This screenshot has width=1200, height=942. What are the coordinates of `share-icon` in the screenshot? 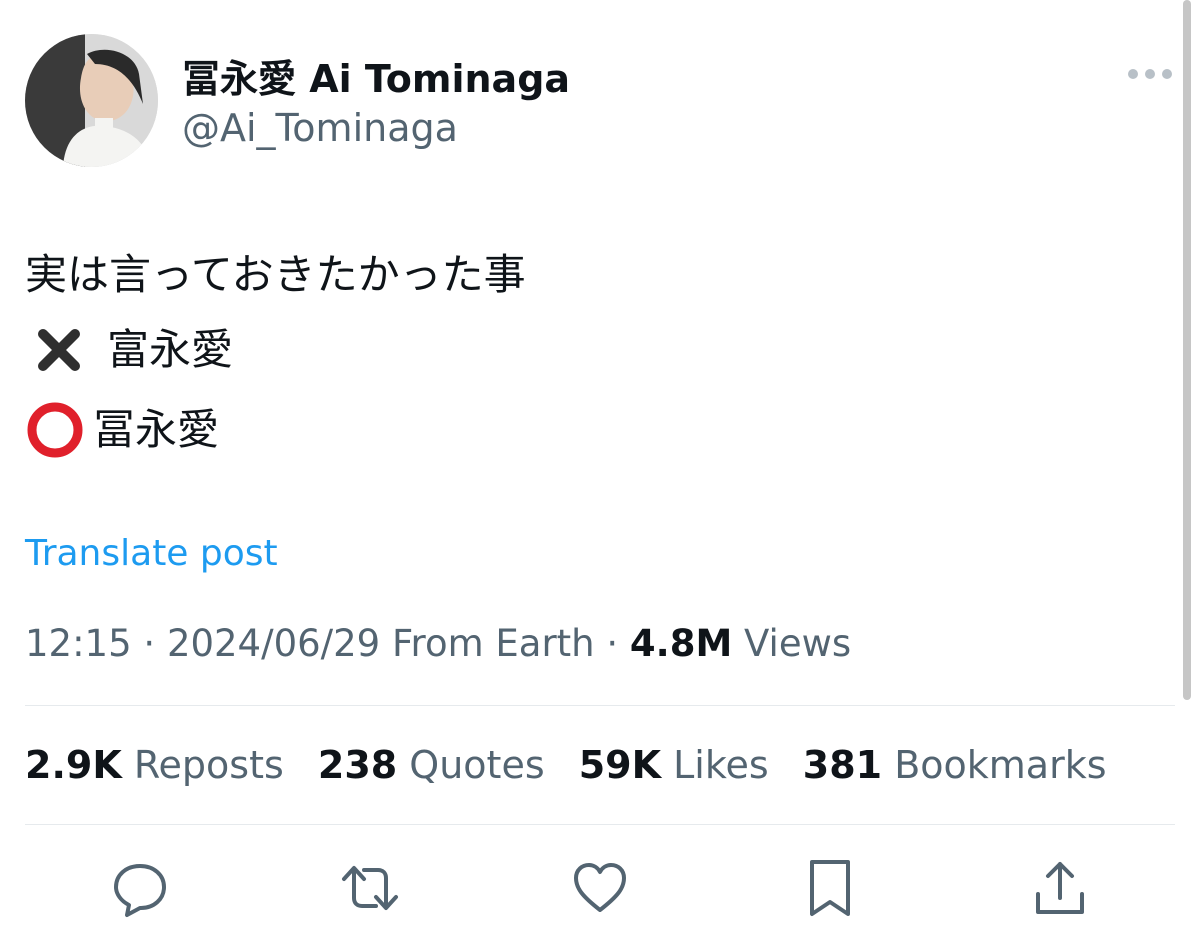 It's located at (1060, 888).